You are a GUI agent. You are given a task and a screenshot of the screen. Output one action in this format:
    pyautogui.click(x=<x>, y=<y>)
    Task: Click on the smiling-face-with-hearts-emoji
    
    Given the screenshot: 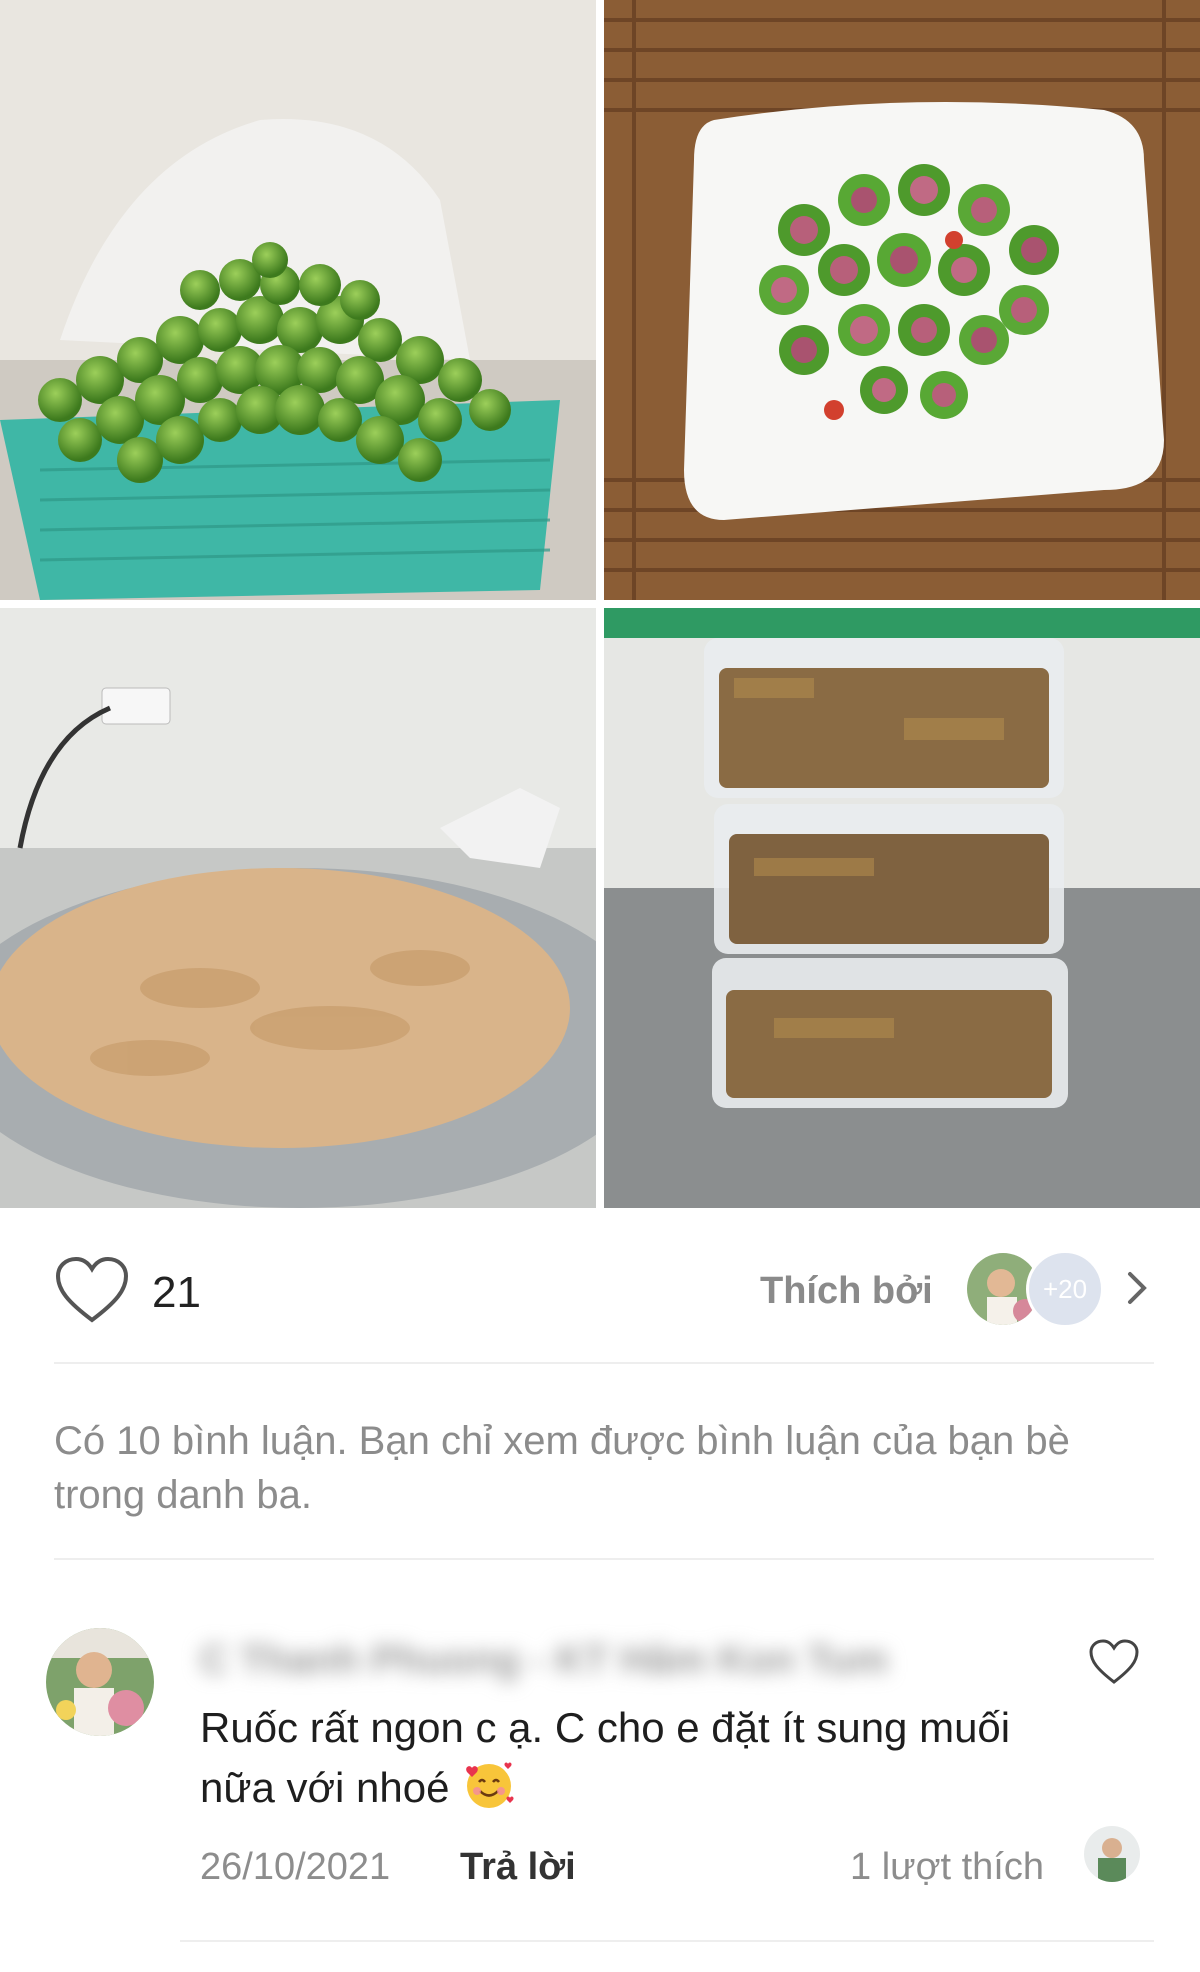 What is the action you would take?
    pyautogui.click(x=490, y=1785)
    